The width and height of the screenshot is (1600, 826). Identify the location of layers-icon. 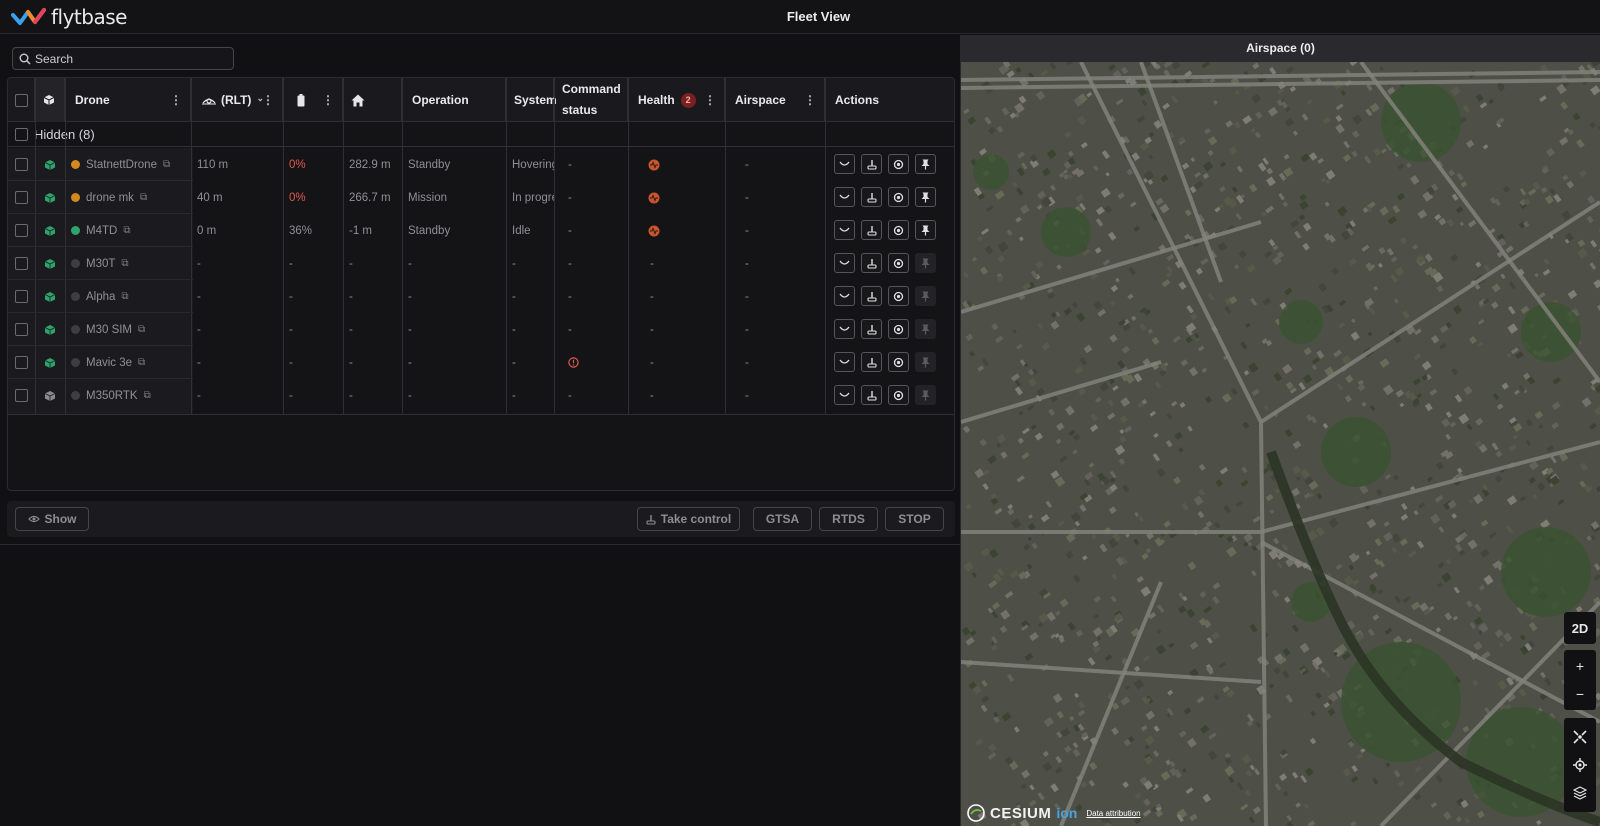
(1580, 793).